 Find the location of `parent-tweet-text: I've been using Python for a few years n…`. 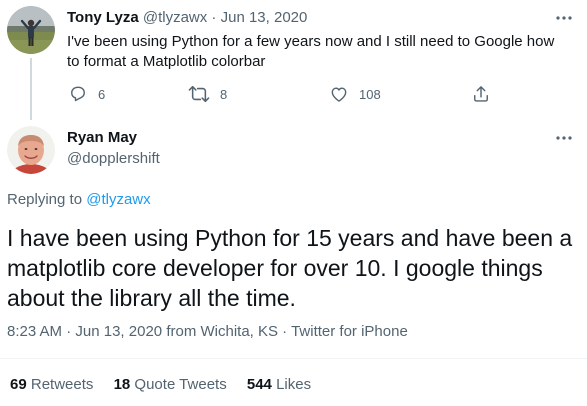

parent-tweet-text: I've been using Python for a few years n… is located at coordinates (311, 51).